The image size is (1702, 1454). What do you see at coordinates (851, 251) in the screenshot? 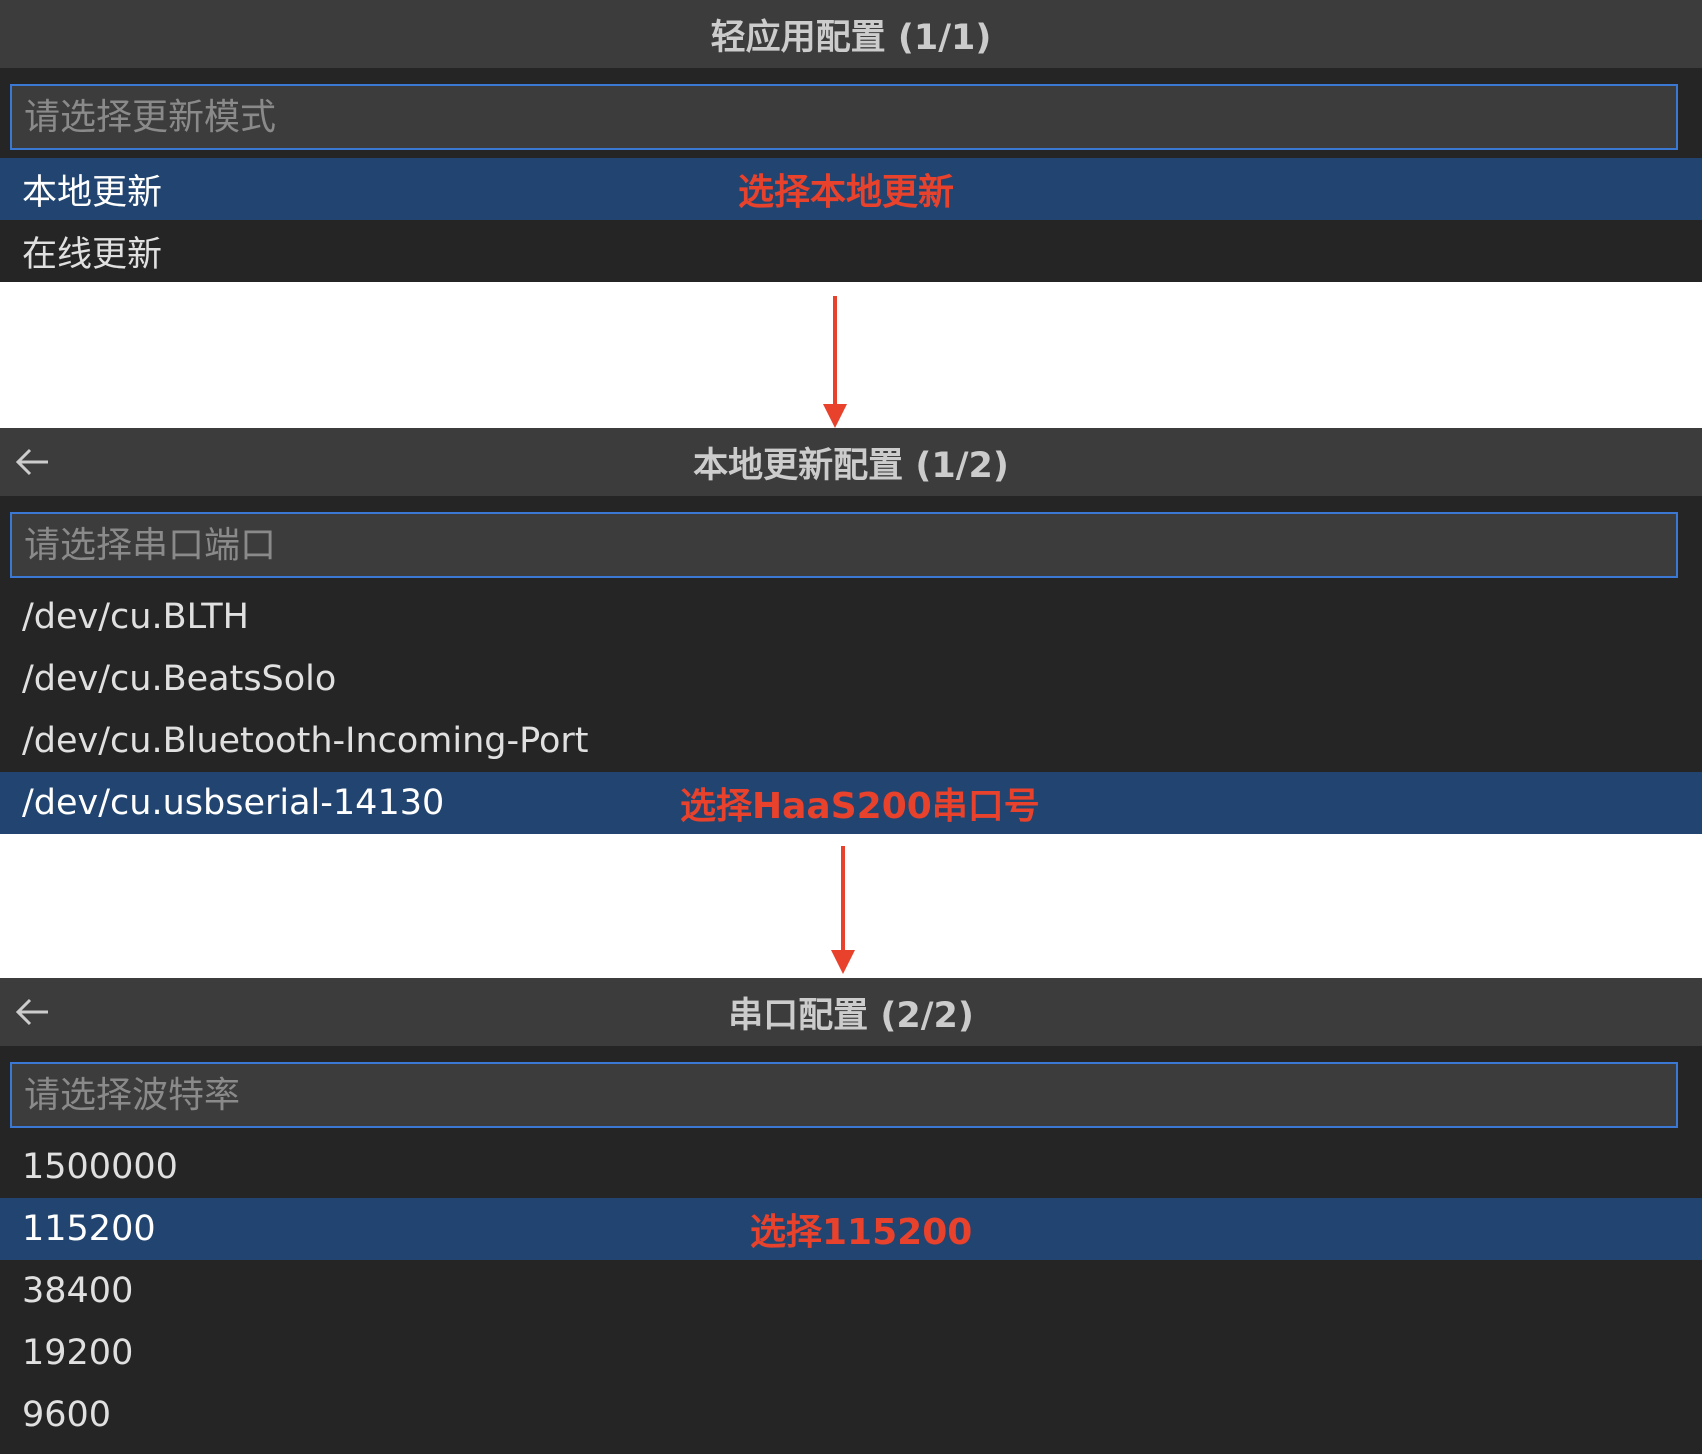
I see `list-item-online-update: 在线更新` at bounding box center [851, 251].